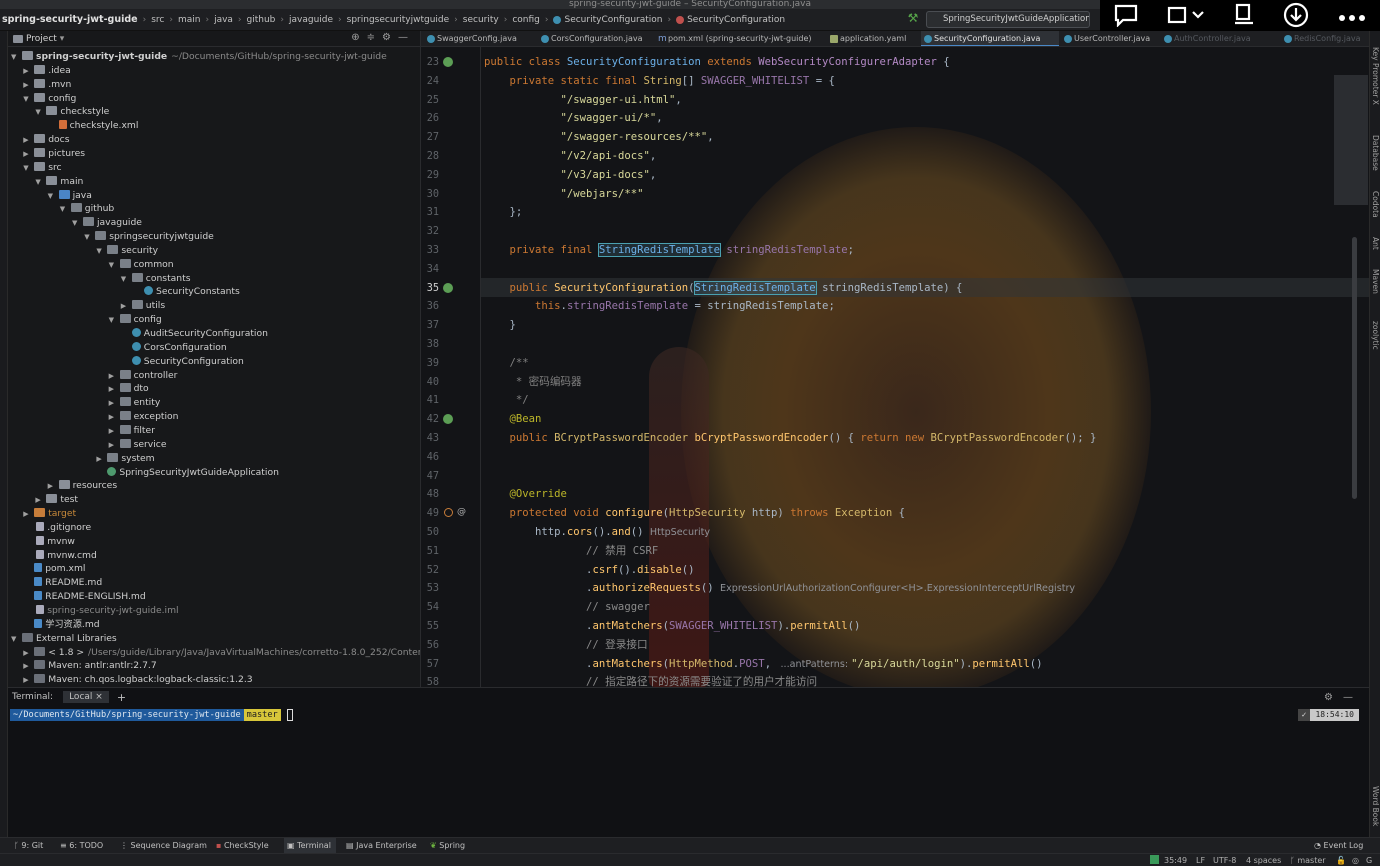 The width and height of the screenshot is (1380, 866). I want to click on line-number: 53, so click(430, 588).